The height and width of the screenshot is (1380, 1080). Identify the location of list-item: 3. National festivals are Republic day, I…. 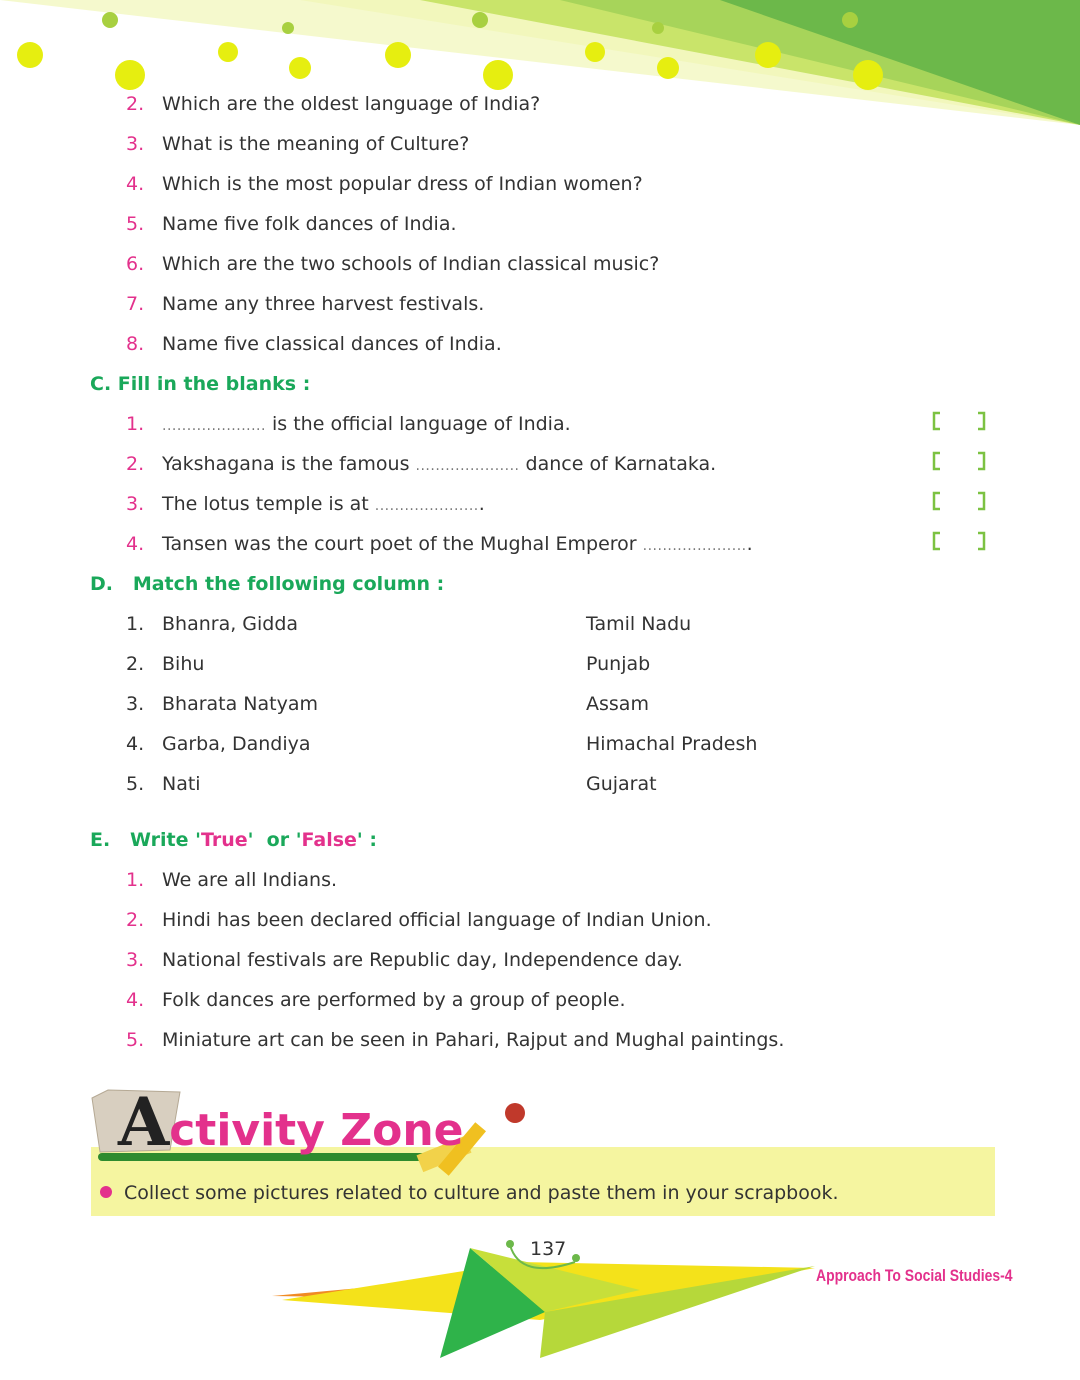
(404, 960).